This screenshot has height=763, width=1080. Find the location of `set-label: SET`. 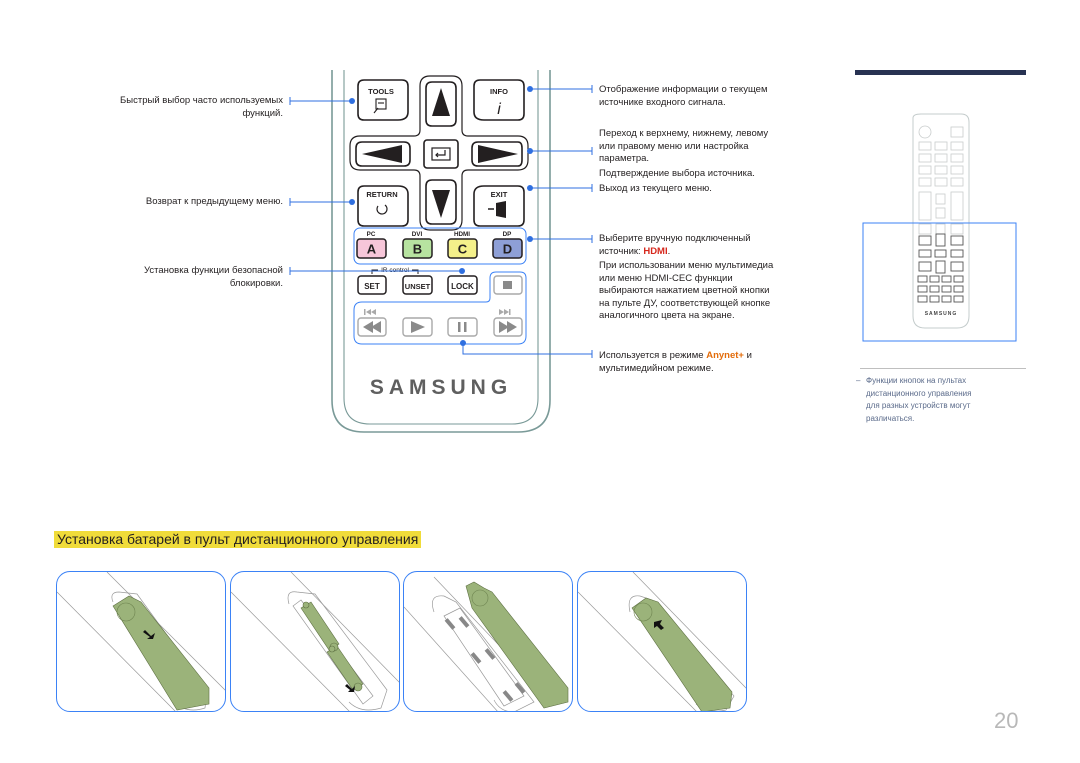

set-label: SET is located at coordinates (372, 286).